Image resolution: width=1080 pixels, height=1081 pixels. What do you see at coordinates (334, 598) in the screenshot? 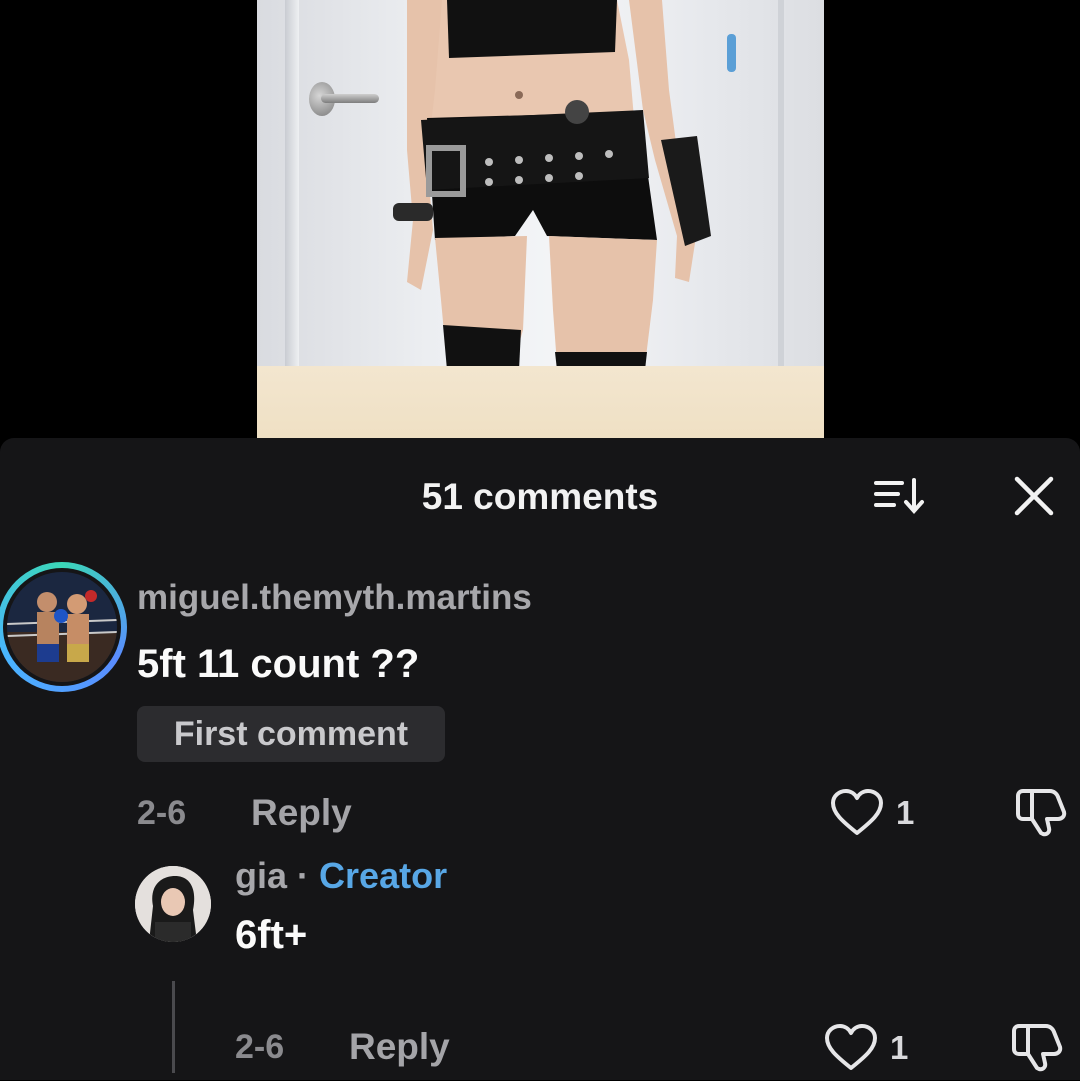
I see `comment-username: miguel.themyth.martins` at bounding box center [334, 598].